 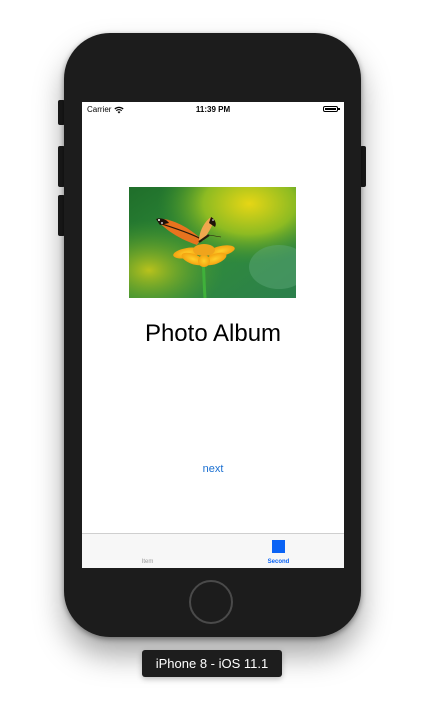 I want to click on home-button, so click(x=211, y=602).